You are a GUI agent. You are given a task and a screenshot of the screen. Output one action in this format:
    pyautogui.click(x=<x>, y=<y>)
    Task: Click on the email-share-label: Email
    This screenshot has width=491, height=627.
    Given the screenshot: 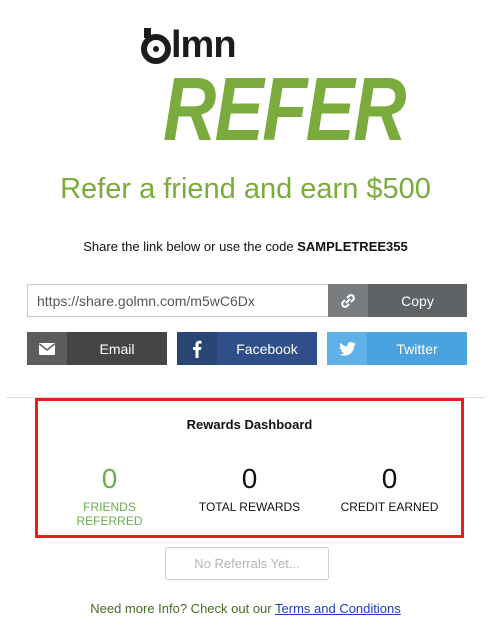 What is the action you would take?
    pyautogui.click(x=117, y=348)
    